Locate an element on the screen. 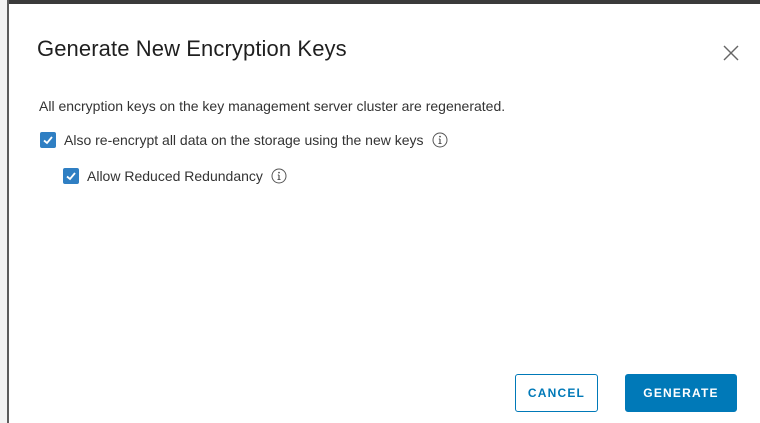 The width and height of the screenshot is (760, 423). close-icon is located at coordinates (731, 53).